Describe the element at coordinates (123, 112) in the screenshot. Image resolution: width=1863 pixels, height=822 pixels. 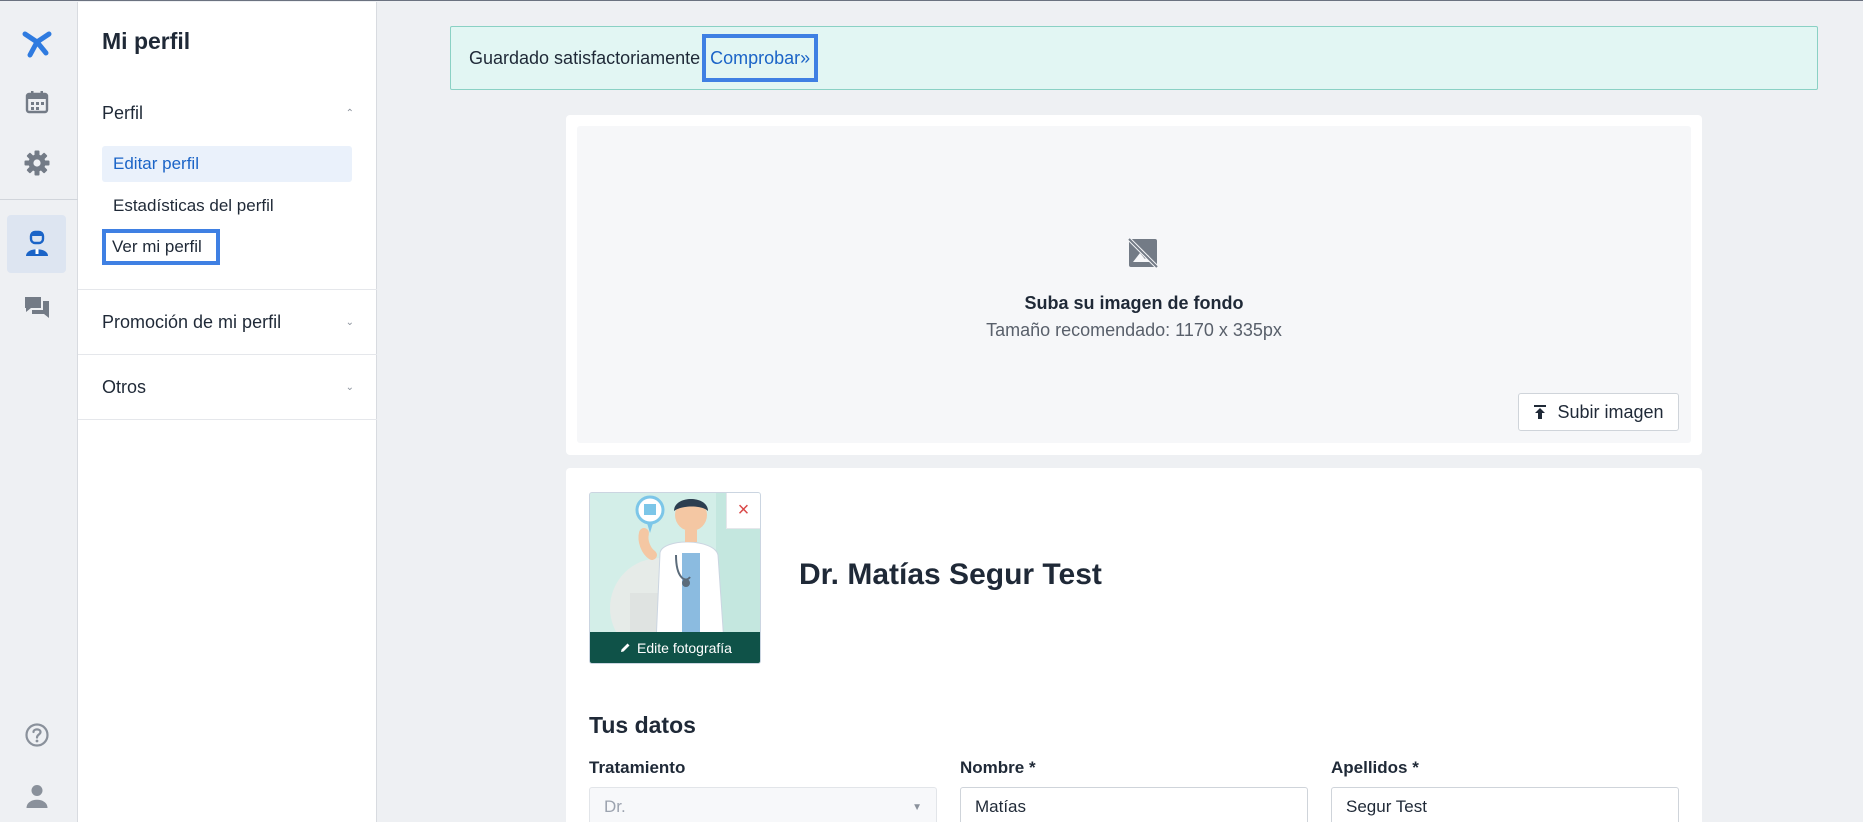
I see `section-perfil-label: Perfil` at that location.